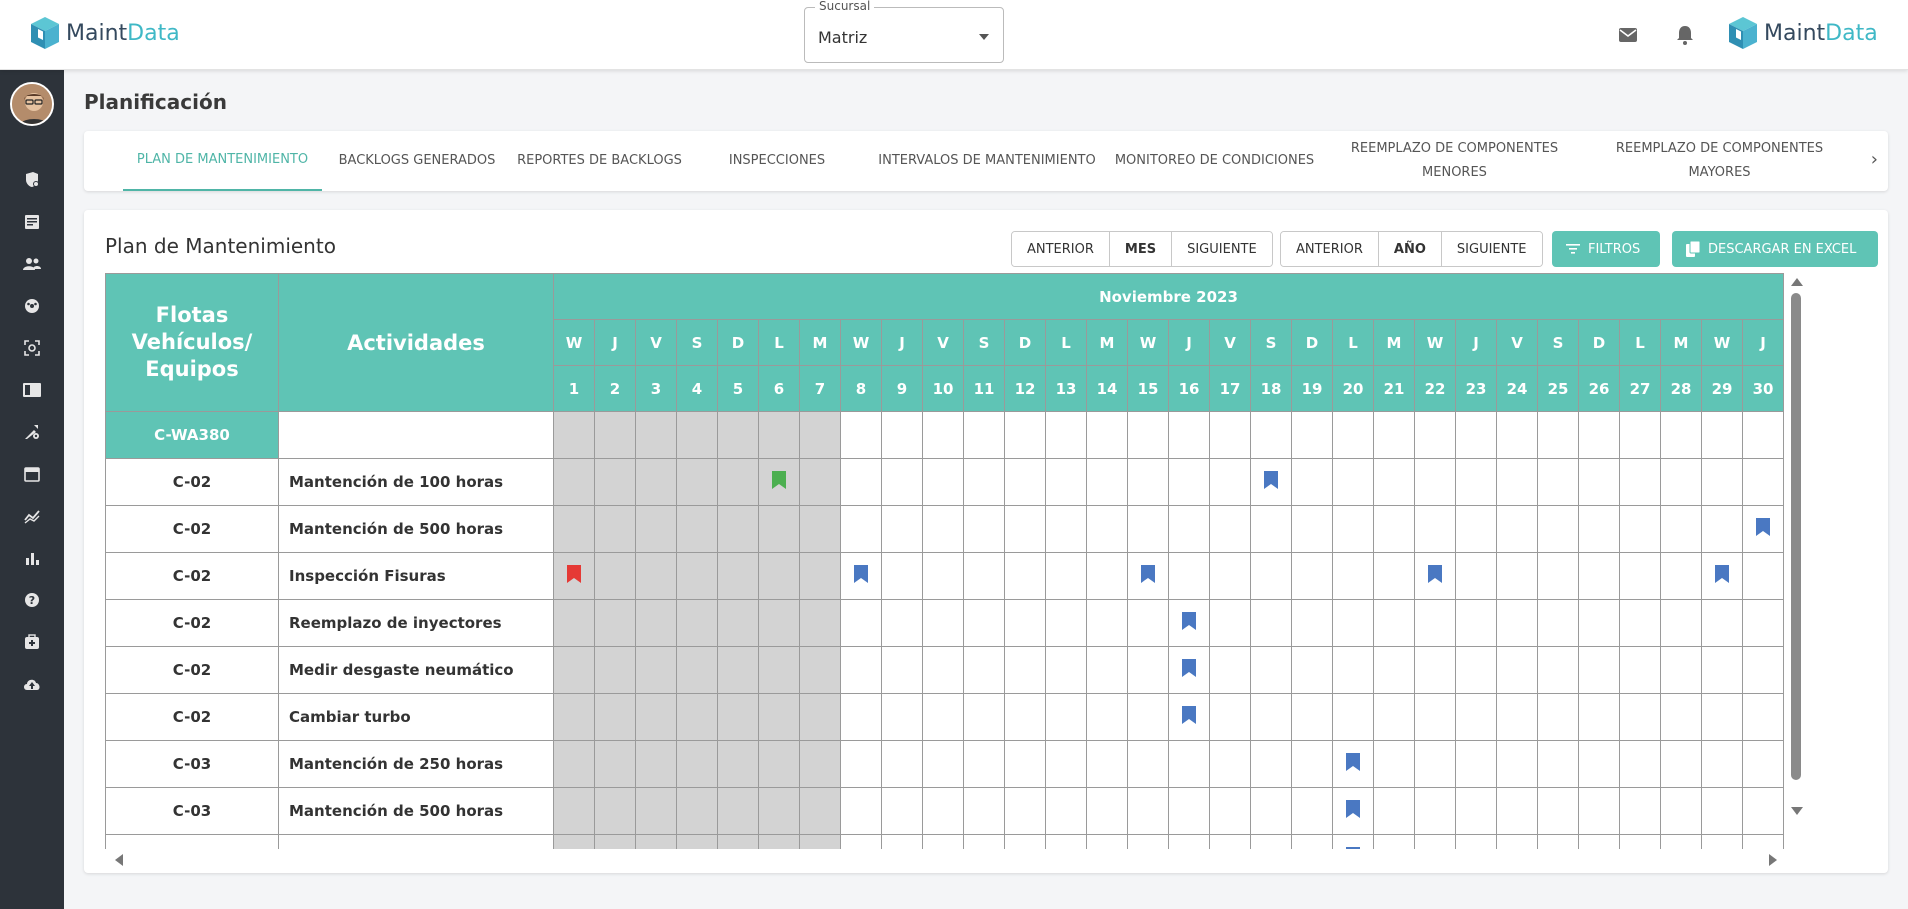 The width and height of the screenshot is (1908, 909). Describe the element at coordinates (1491, 249) in the screenshot. I see `year-next-button: SIGUIENTE` at that location.